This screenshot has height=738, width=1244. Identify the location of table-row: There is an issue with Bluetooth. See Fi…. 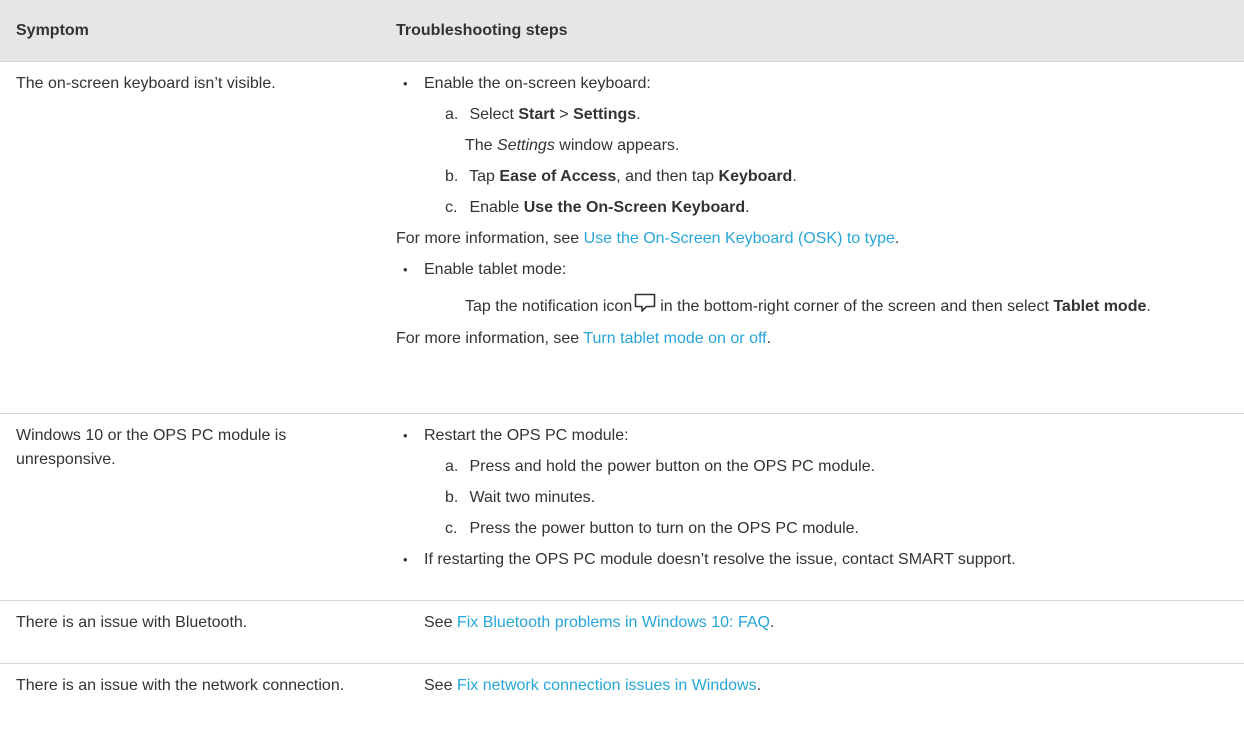
(622, 632).